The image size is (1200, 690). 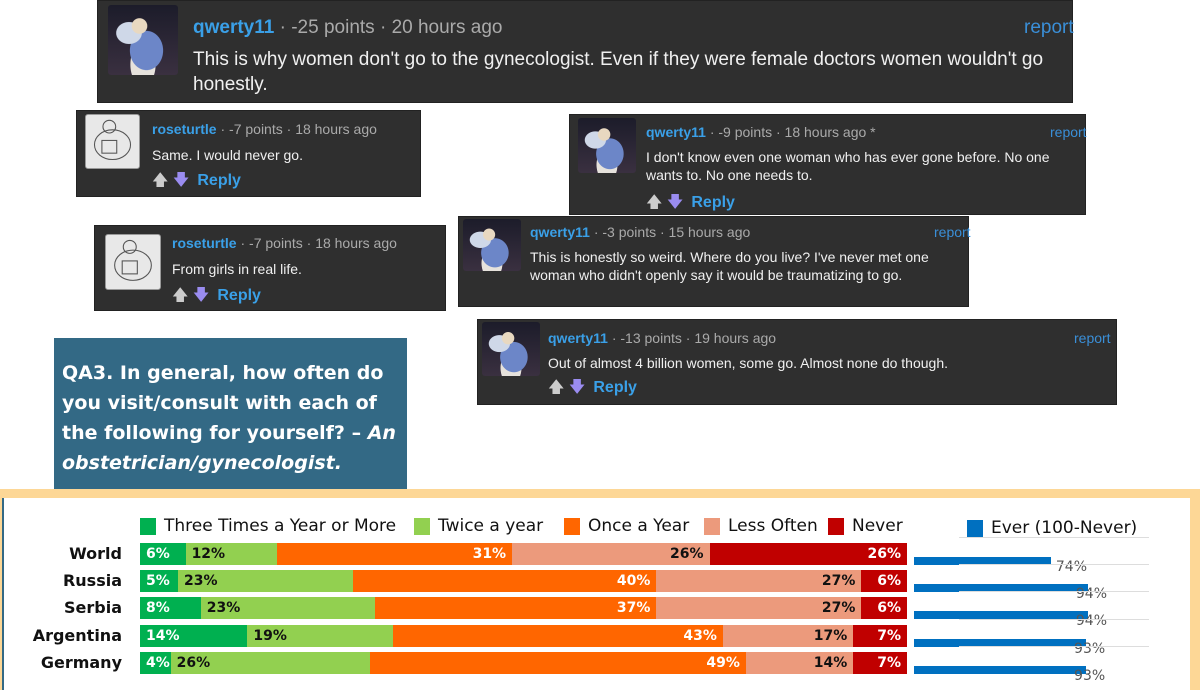 What do you see at coordinates (735, 338) in the screenshot?
I see `timestamp: 19 hours ago` at bounding box center [735, 338].